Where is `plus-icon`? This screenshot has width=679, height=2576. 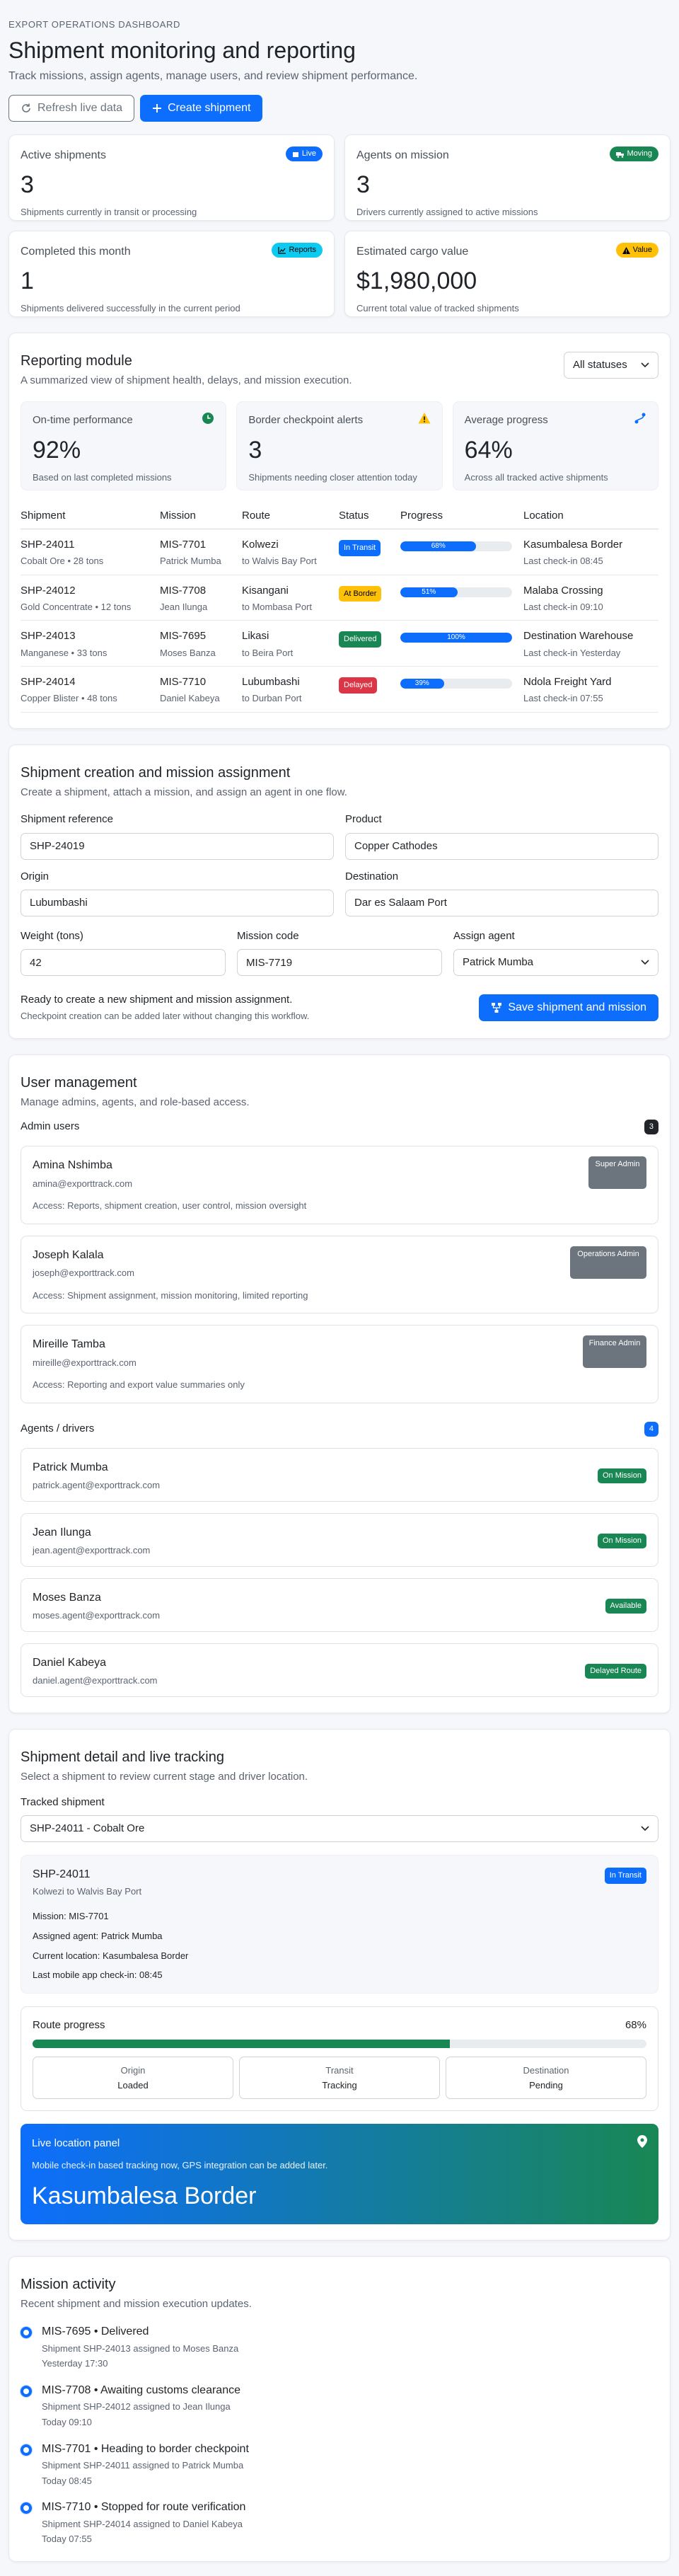 plus-icon is located at coordinates (157, 108).